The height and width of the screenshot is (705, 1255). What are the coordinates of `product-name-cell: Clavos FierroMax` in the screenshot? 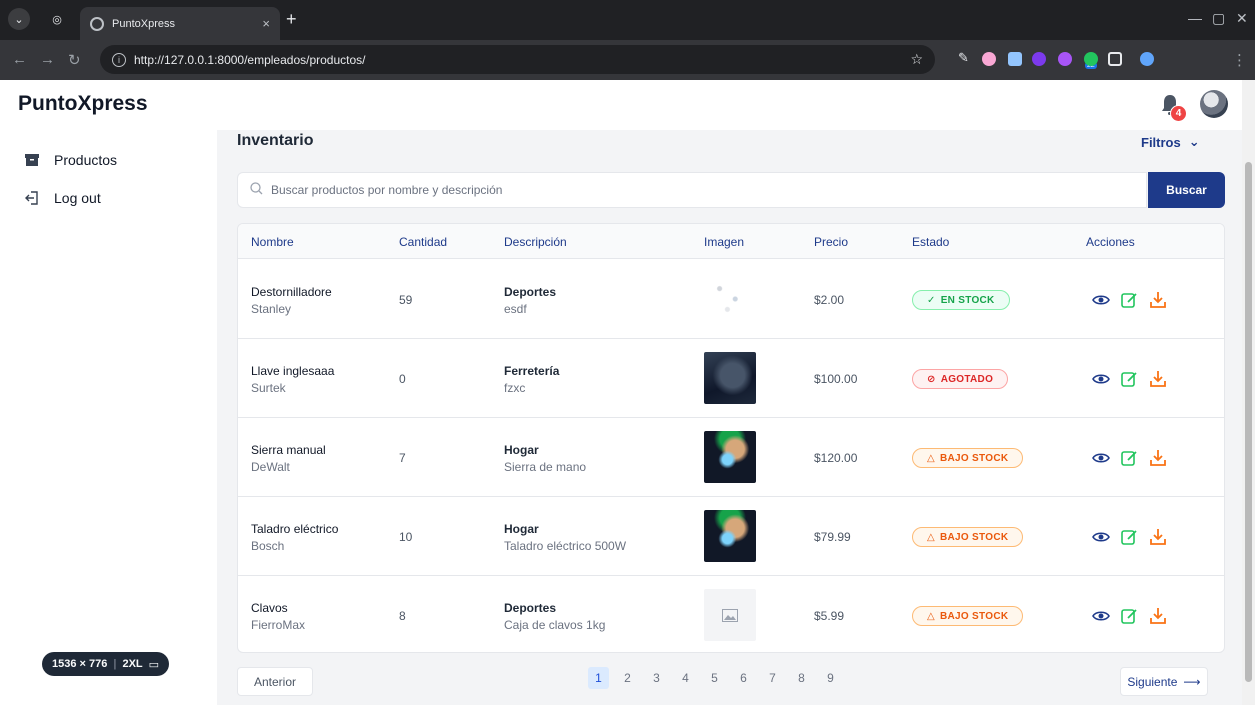 It's located at (278, 616).